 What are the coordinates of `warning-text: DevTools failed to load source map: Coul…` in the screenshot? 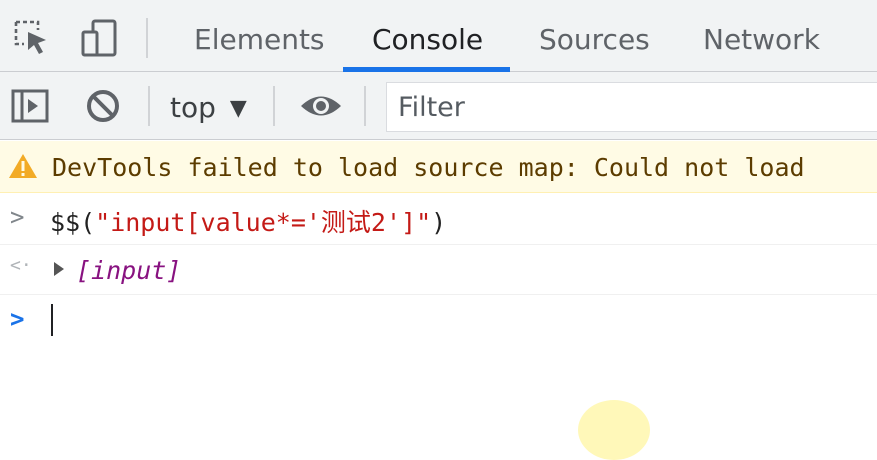 It's located at (428, 167).